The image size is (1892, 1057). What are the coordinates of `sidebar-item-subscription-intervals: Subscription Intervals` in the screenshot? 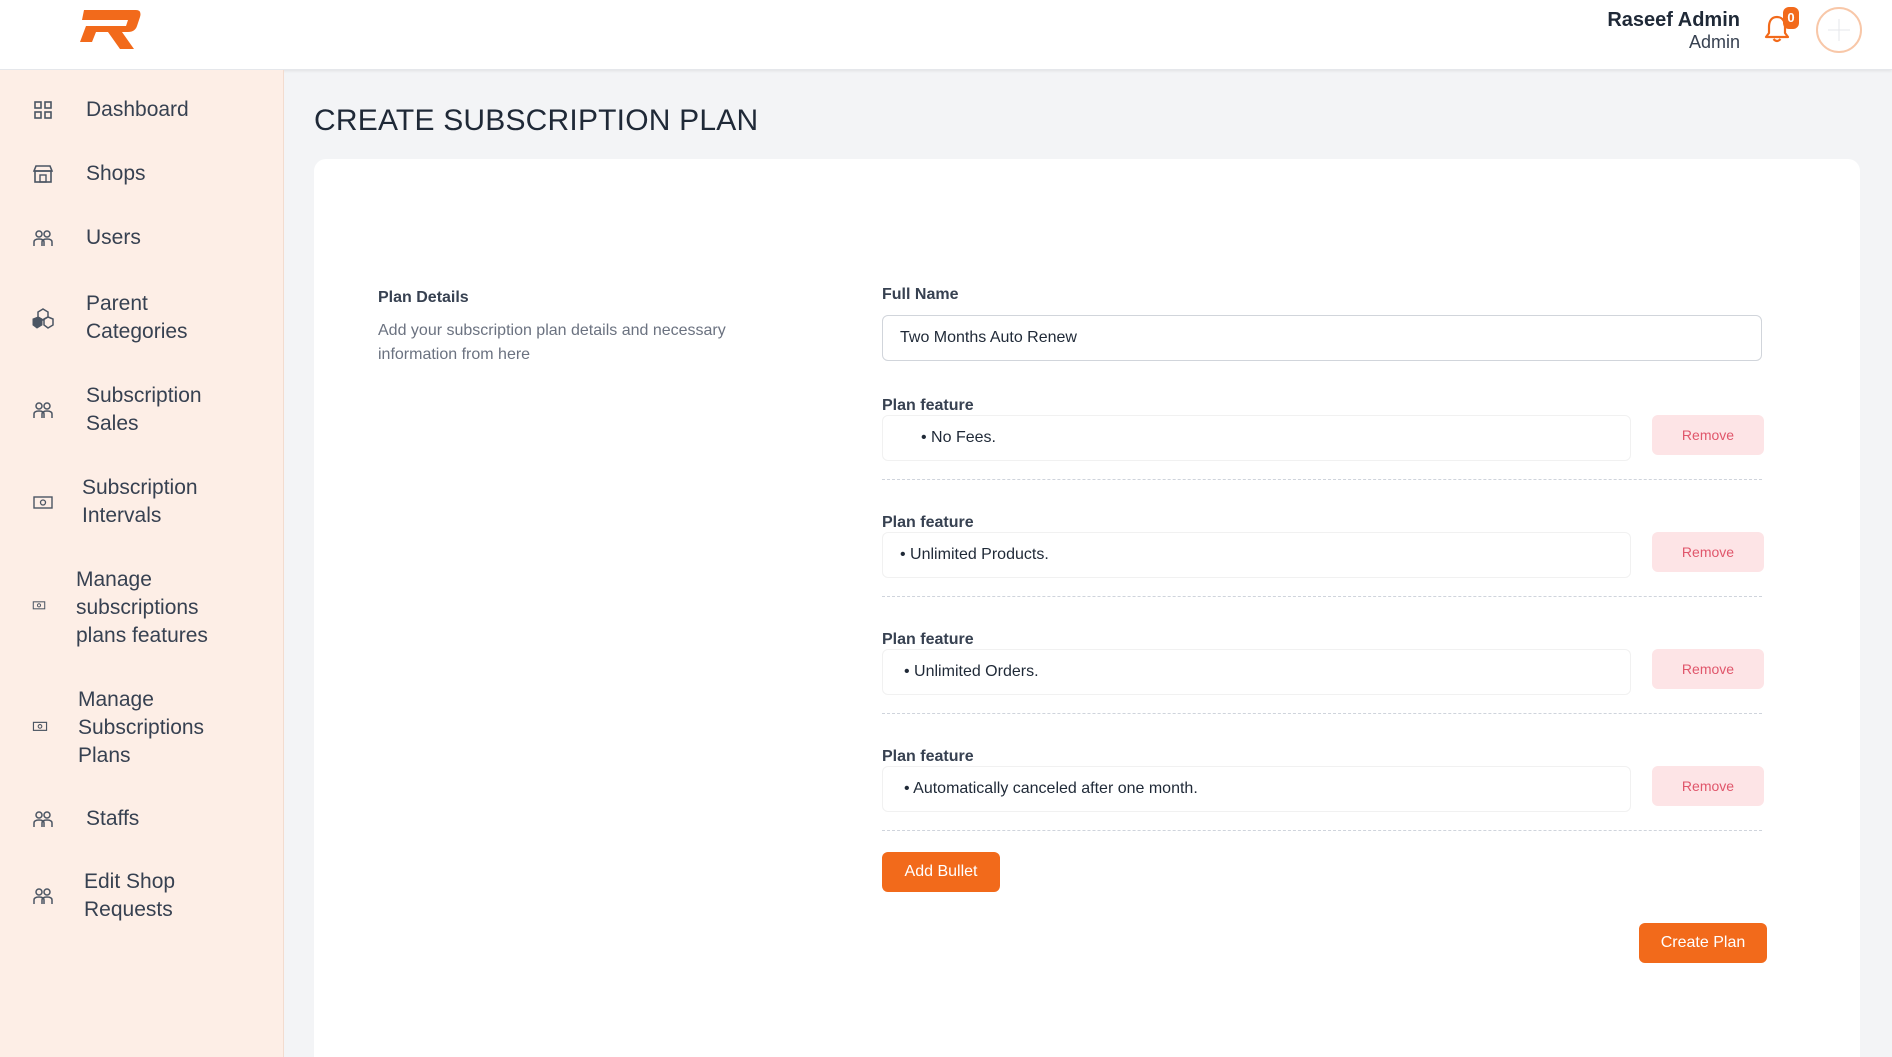 It's located at (141, 502).